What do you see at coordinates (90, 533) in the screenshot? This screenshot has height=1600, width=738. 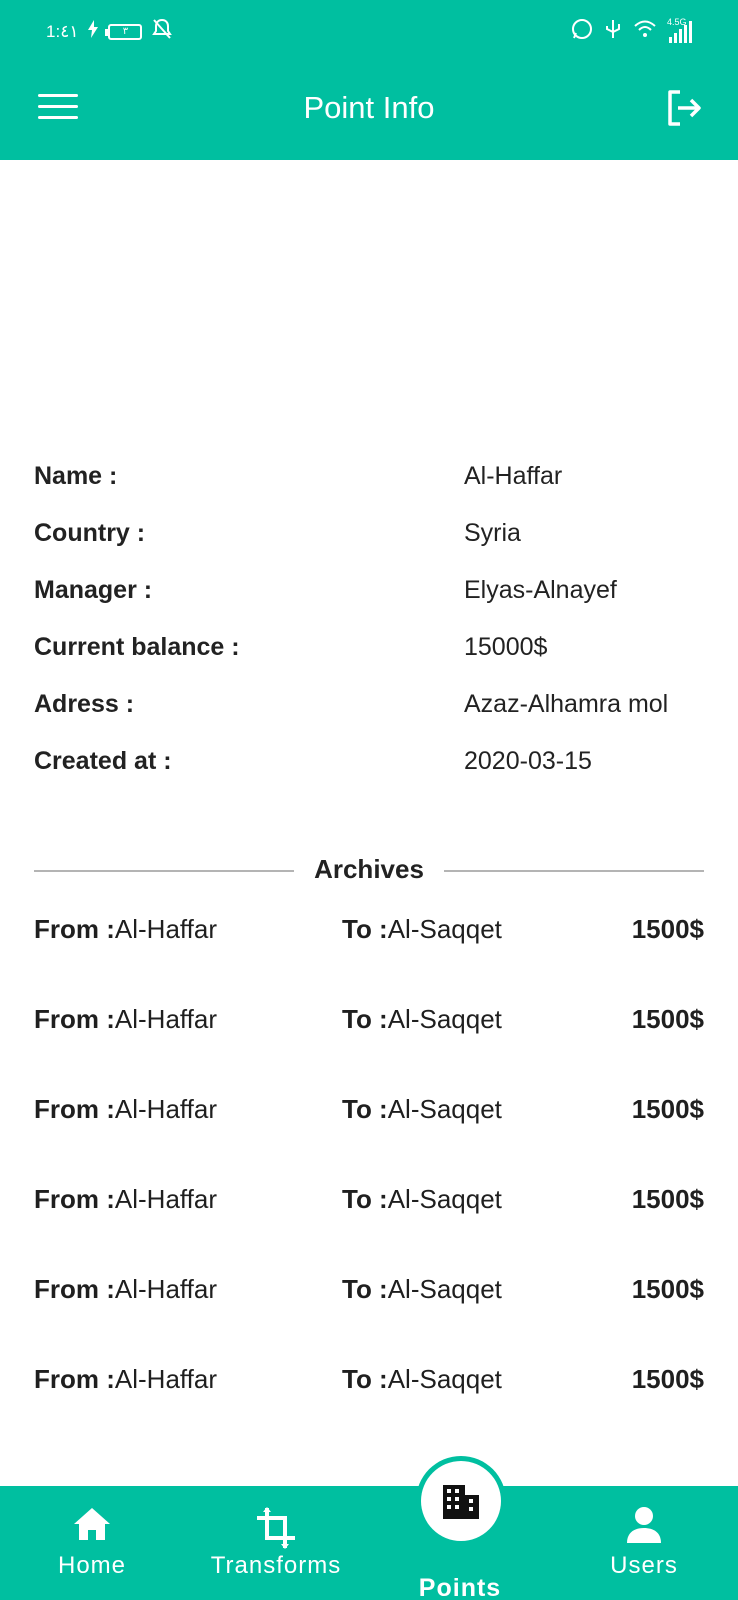 I see `info-label: Country :` at bounding box center [90, 533].